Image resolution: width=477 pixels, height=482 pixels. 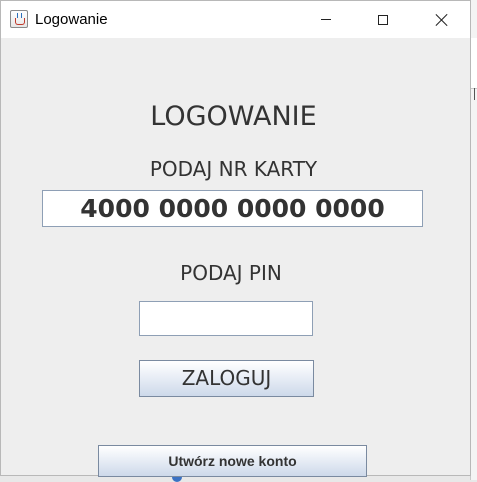 I want to click on create-account-button: Utwórz nowe konto, so click(x=232, y=461).